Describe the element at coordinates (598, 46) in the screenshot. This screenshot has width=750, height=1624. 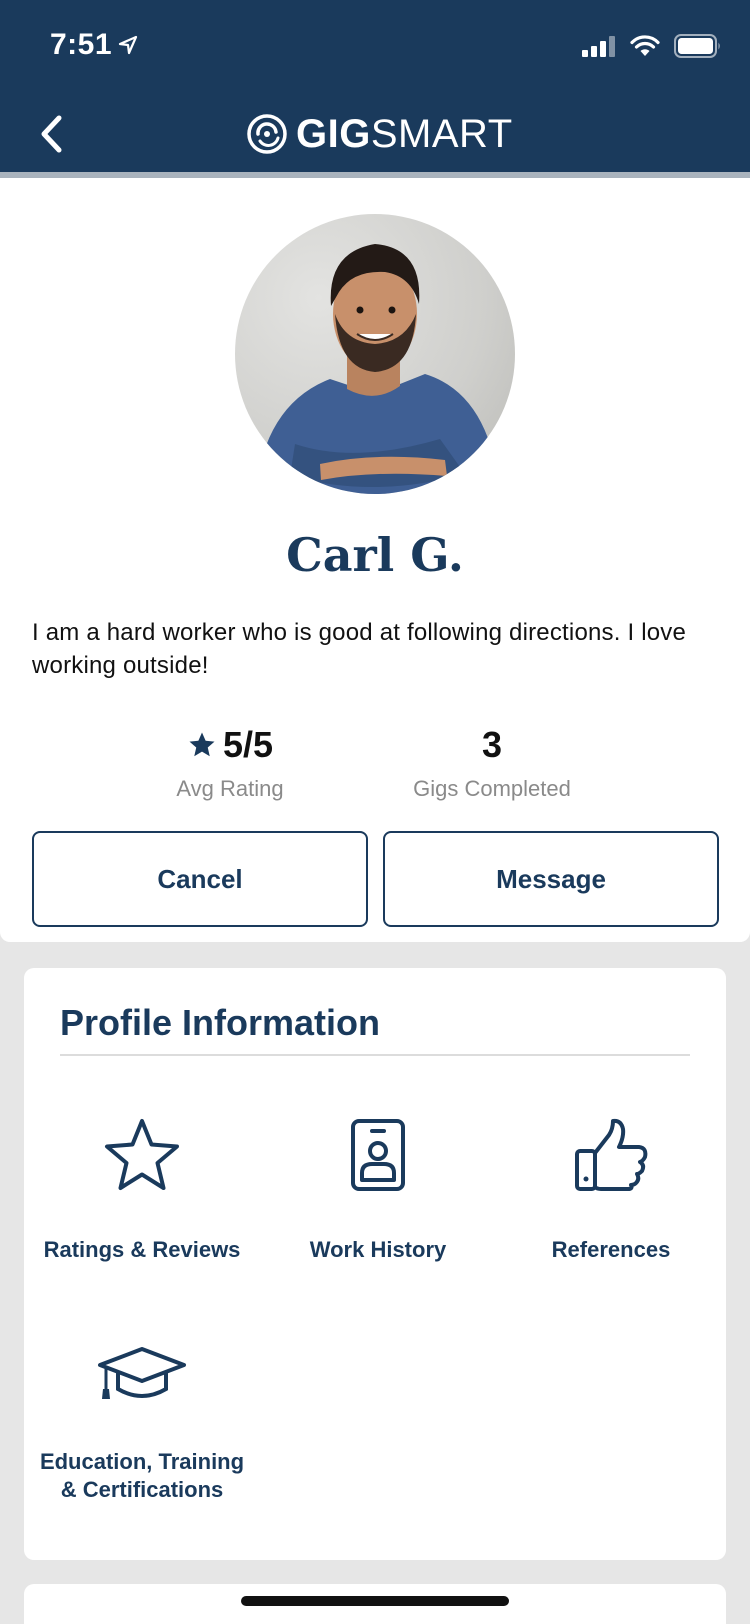
I see `cellular-signal-icon` at that location.